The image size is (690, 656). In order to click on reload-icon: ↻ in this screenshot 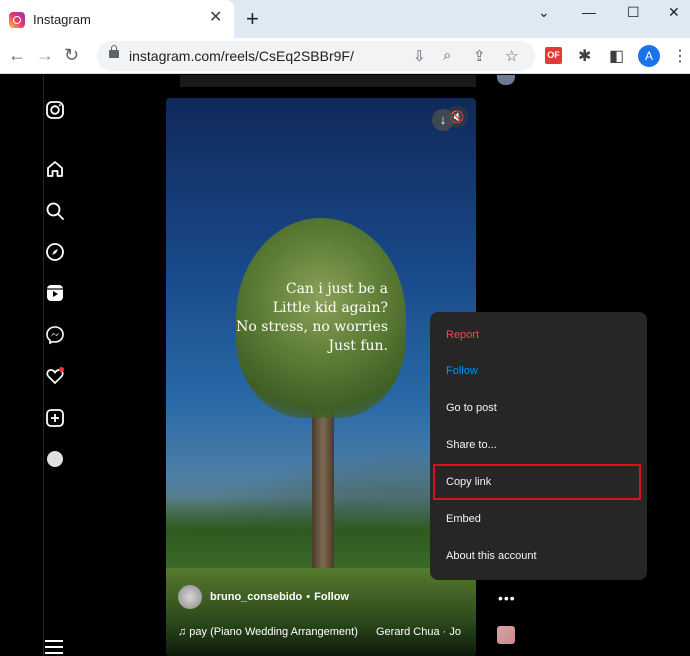, I will do `click(71, 55)`.